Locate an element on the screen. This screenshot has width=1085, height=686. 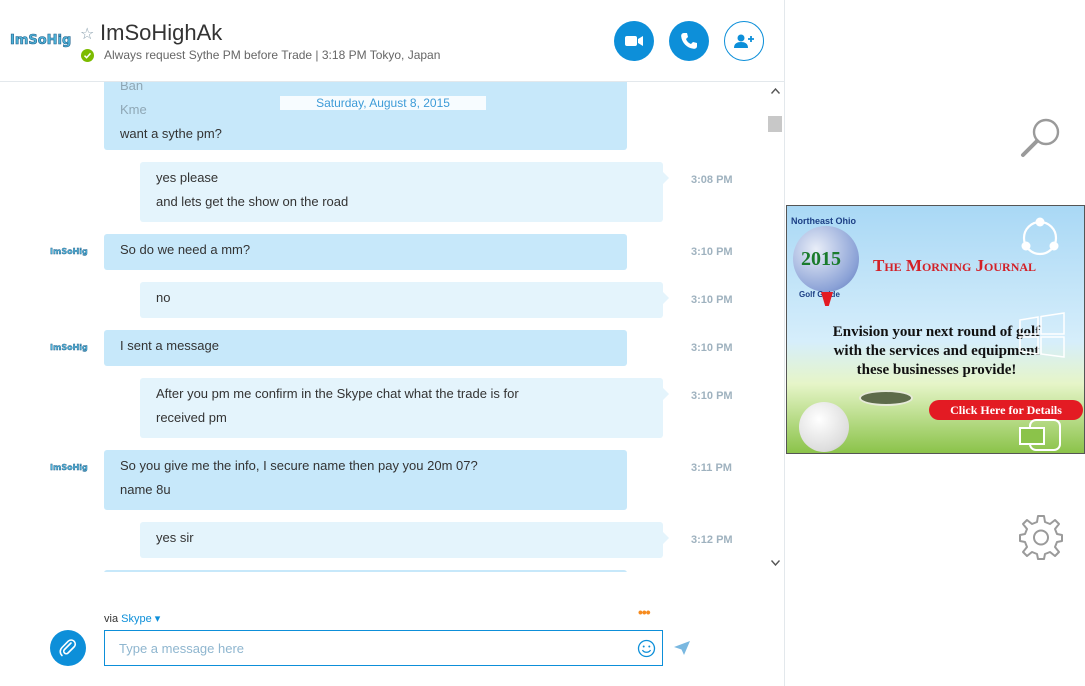
audio-call-icon is located at coordinates (689, 41).